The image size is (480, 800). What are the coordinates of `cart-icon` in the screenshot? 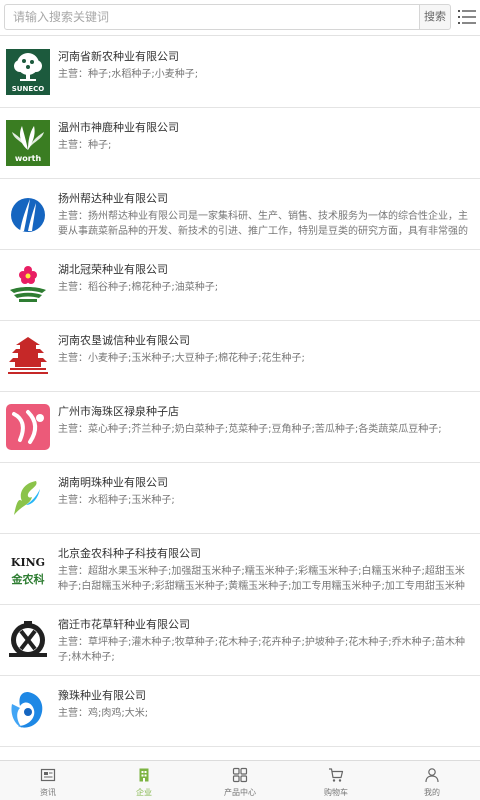 It's located at (336, 775).